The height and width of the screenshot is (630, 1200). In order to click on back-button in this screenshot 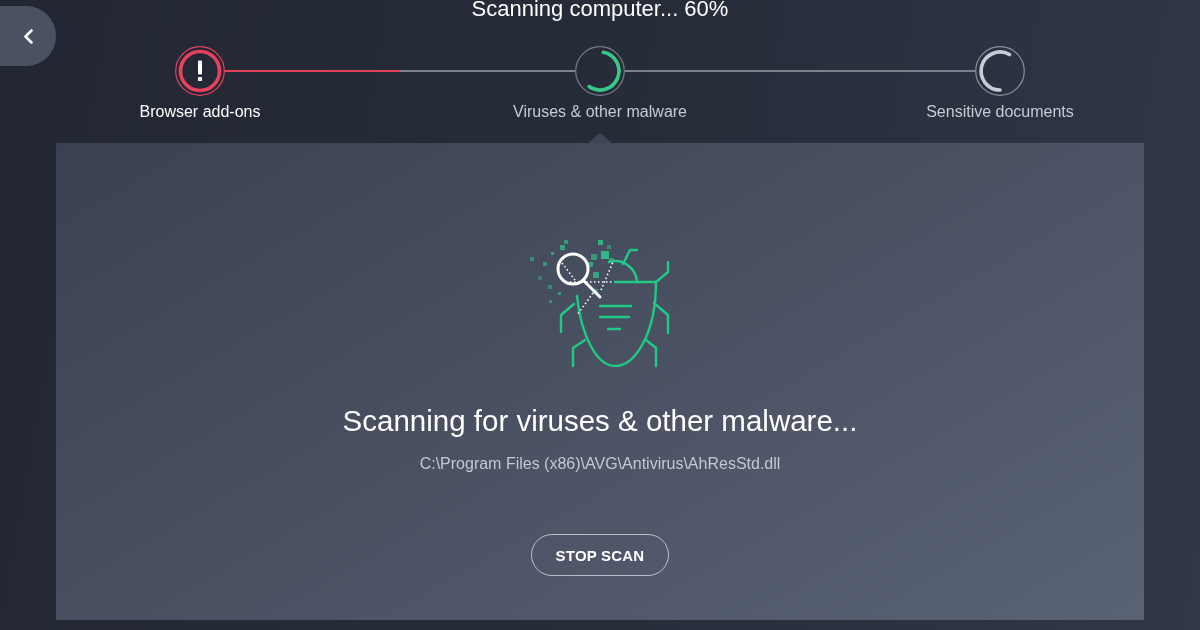, I will do `click(28, 36)`.